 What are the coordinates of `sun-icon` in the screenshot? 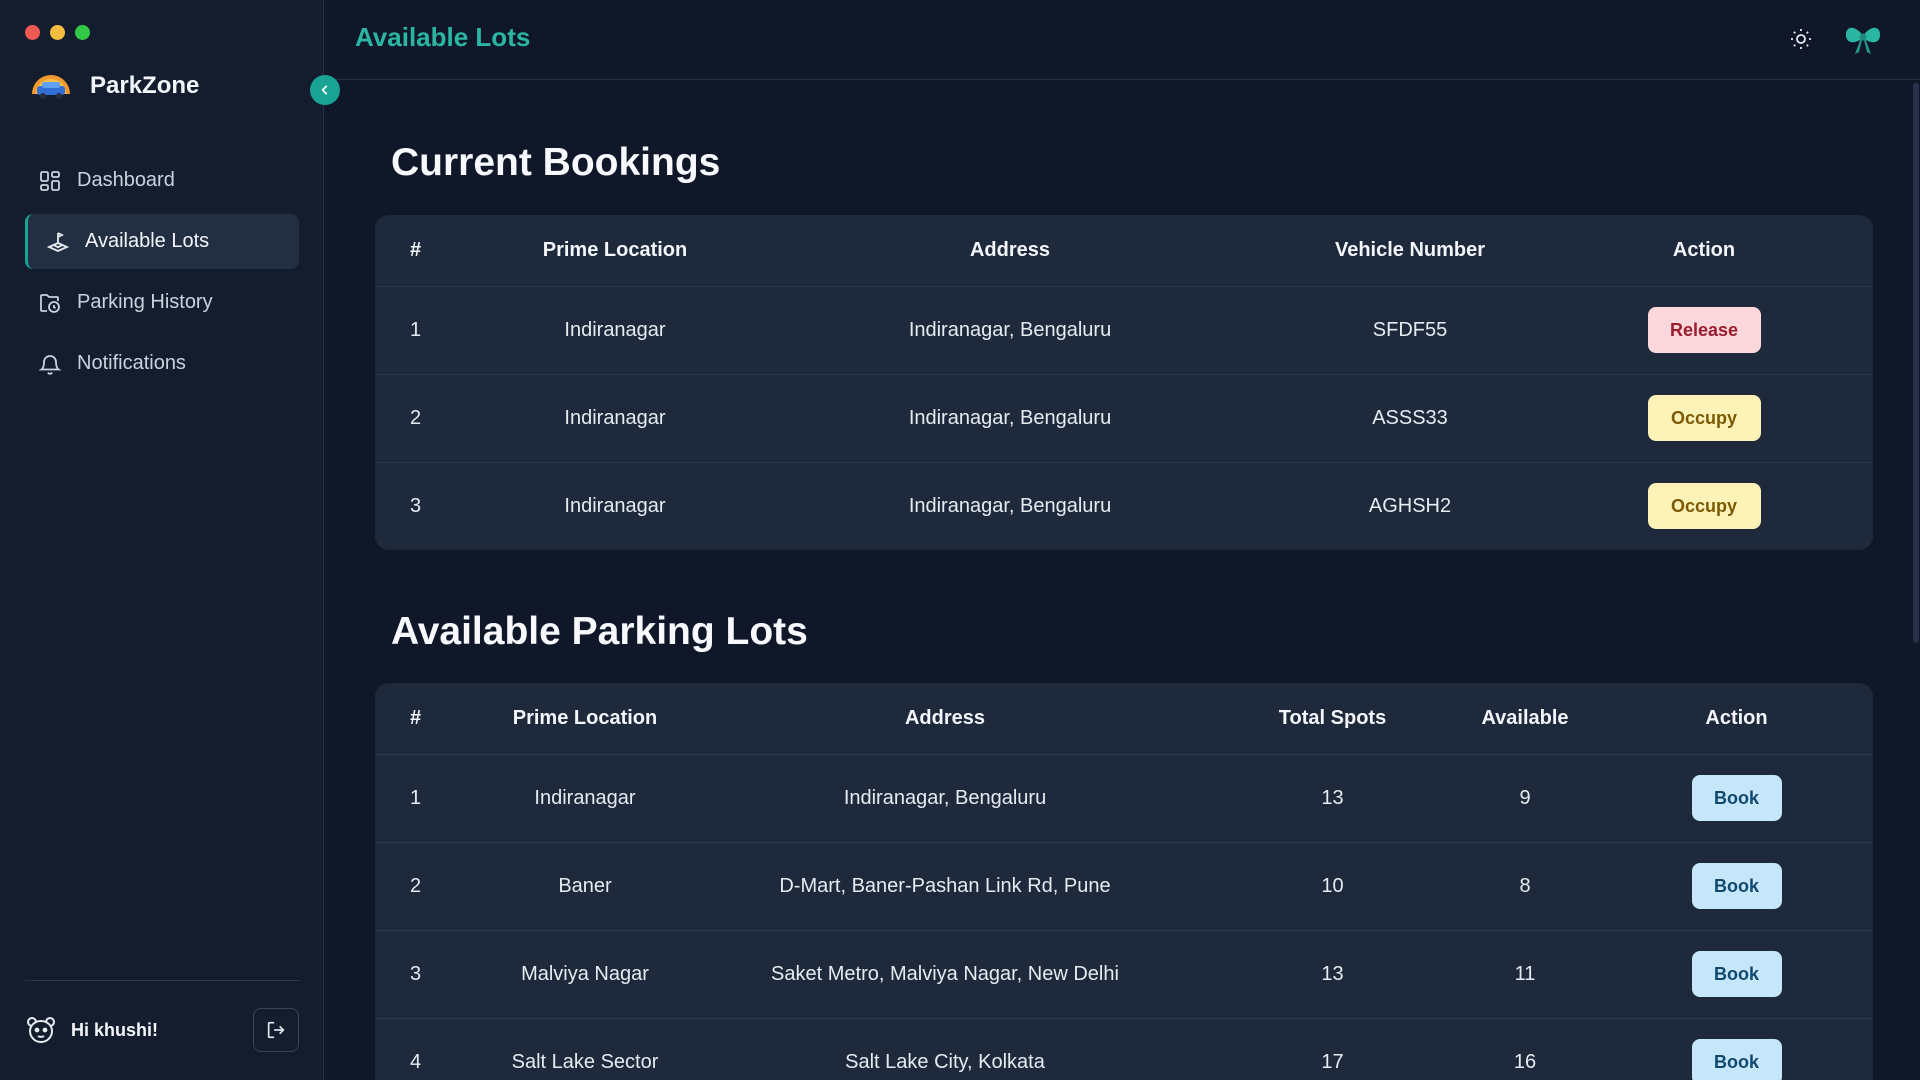 It's located at (1801, 39).